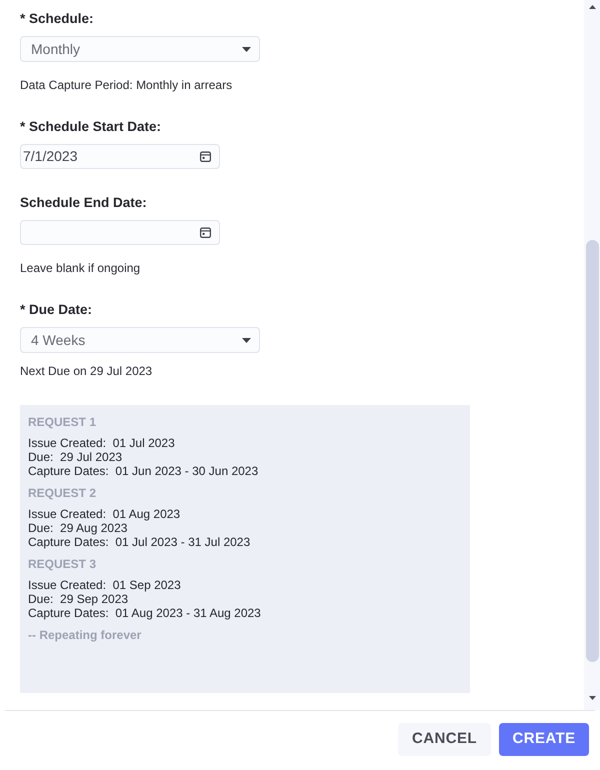  Describe the element at coordinates (444, 739) in the screenshot. I see `cancel-button: CANCEL` at that location.